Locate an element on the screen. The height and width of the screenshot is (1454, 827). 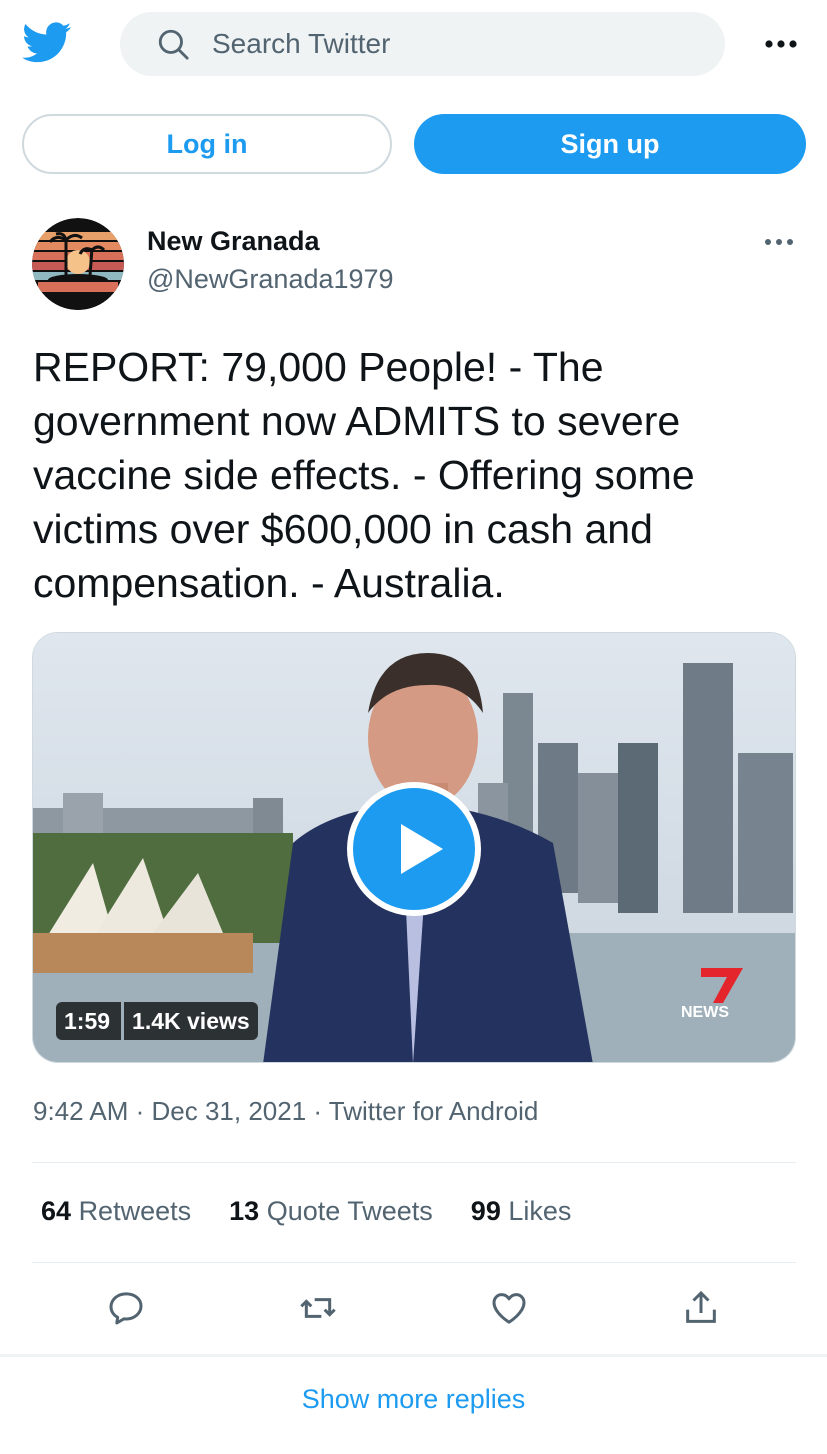
signup-button: Sign up is located at coordinates (610, 144).